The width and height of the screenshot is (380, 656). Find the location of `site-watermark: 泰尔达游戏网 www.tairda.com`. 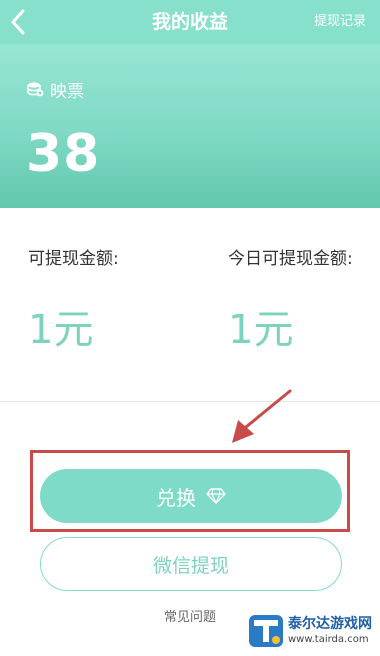

site-watermark: 泰尔达游戏网 www.tairda.com is located at coordinates (312, 631).